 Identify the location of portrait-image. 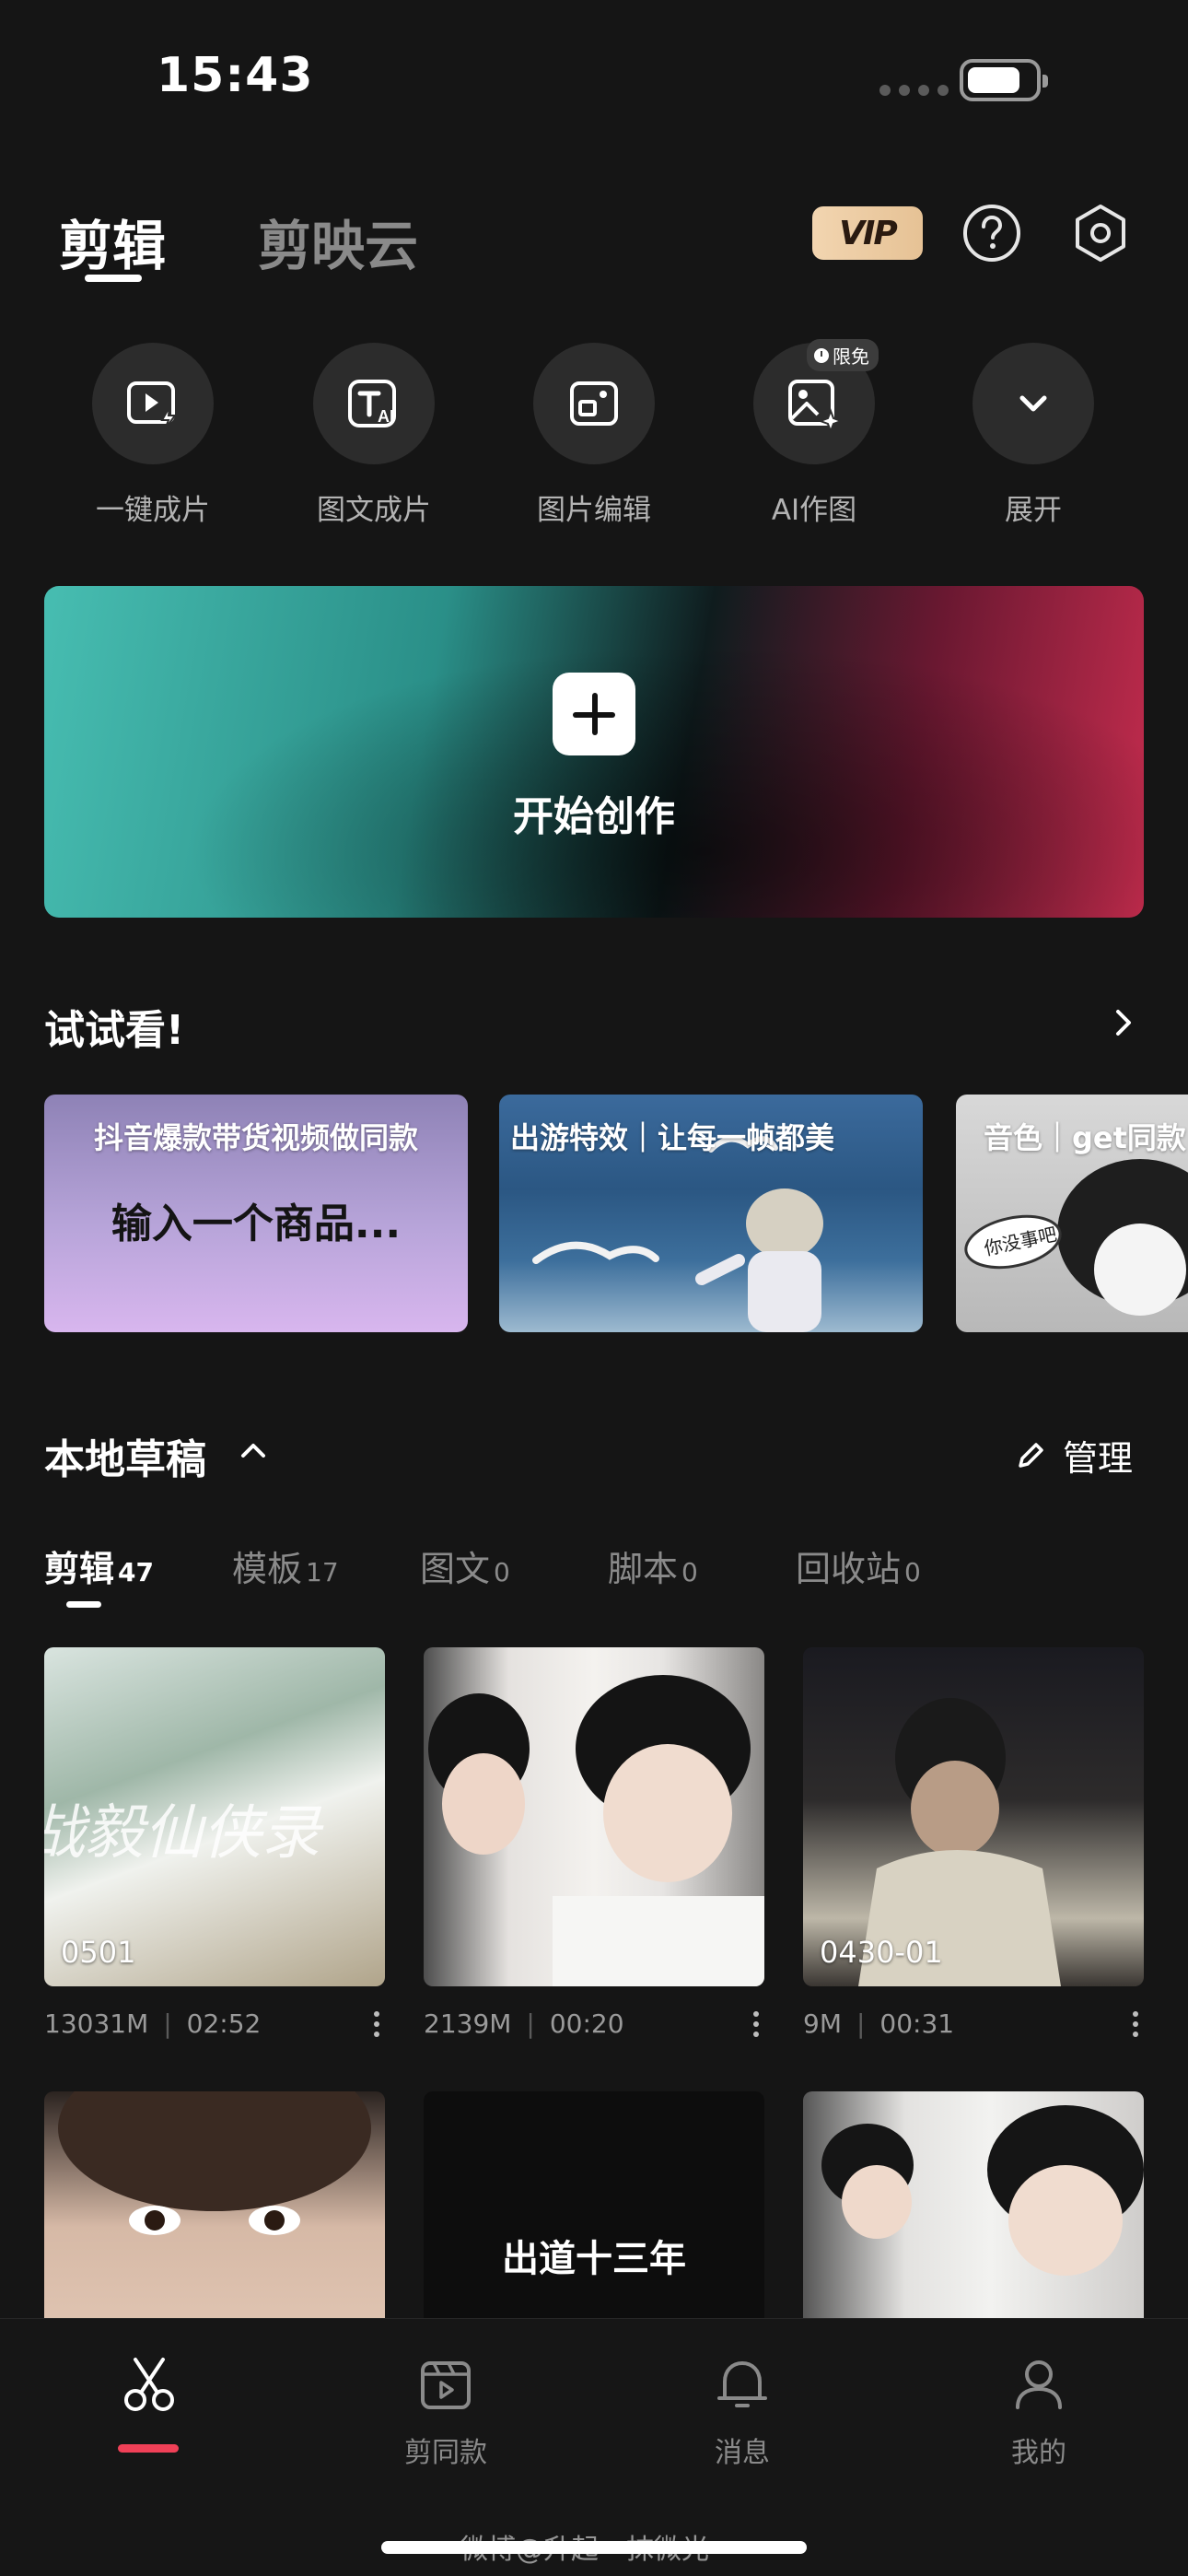
(596, 1830).